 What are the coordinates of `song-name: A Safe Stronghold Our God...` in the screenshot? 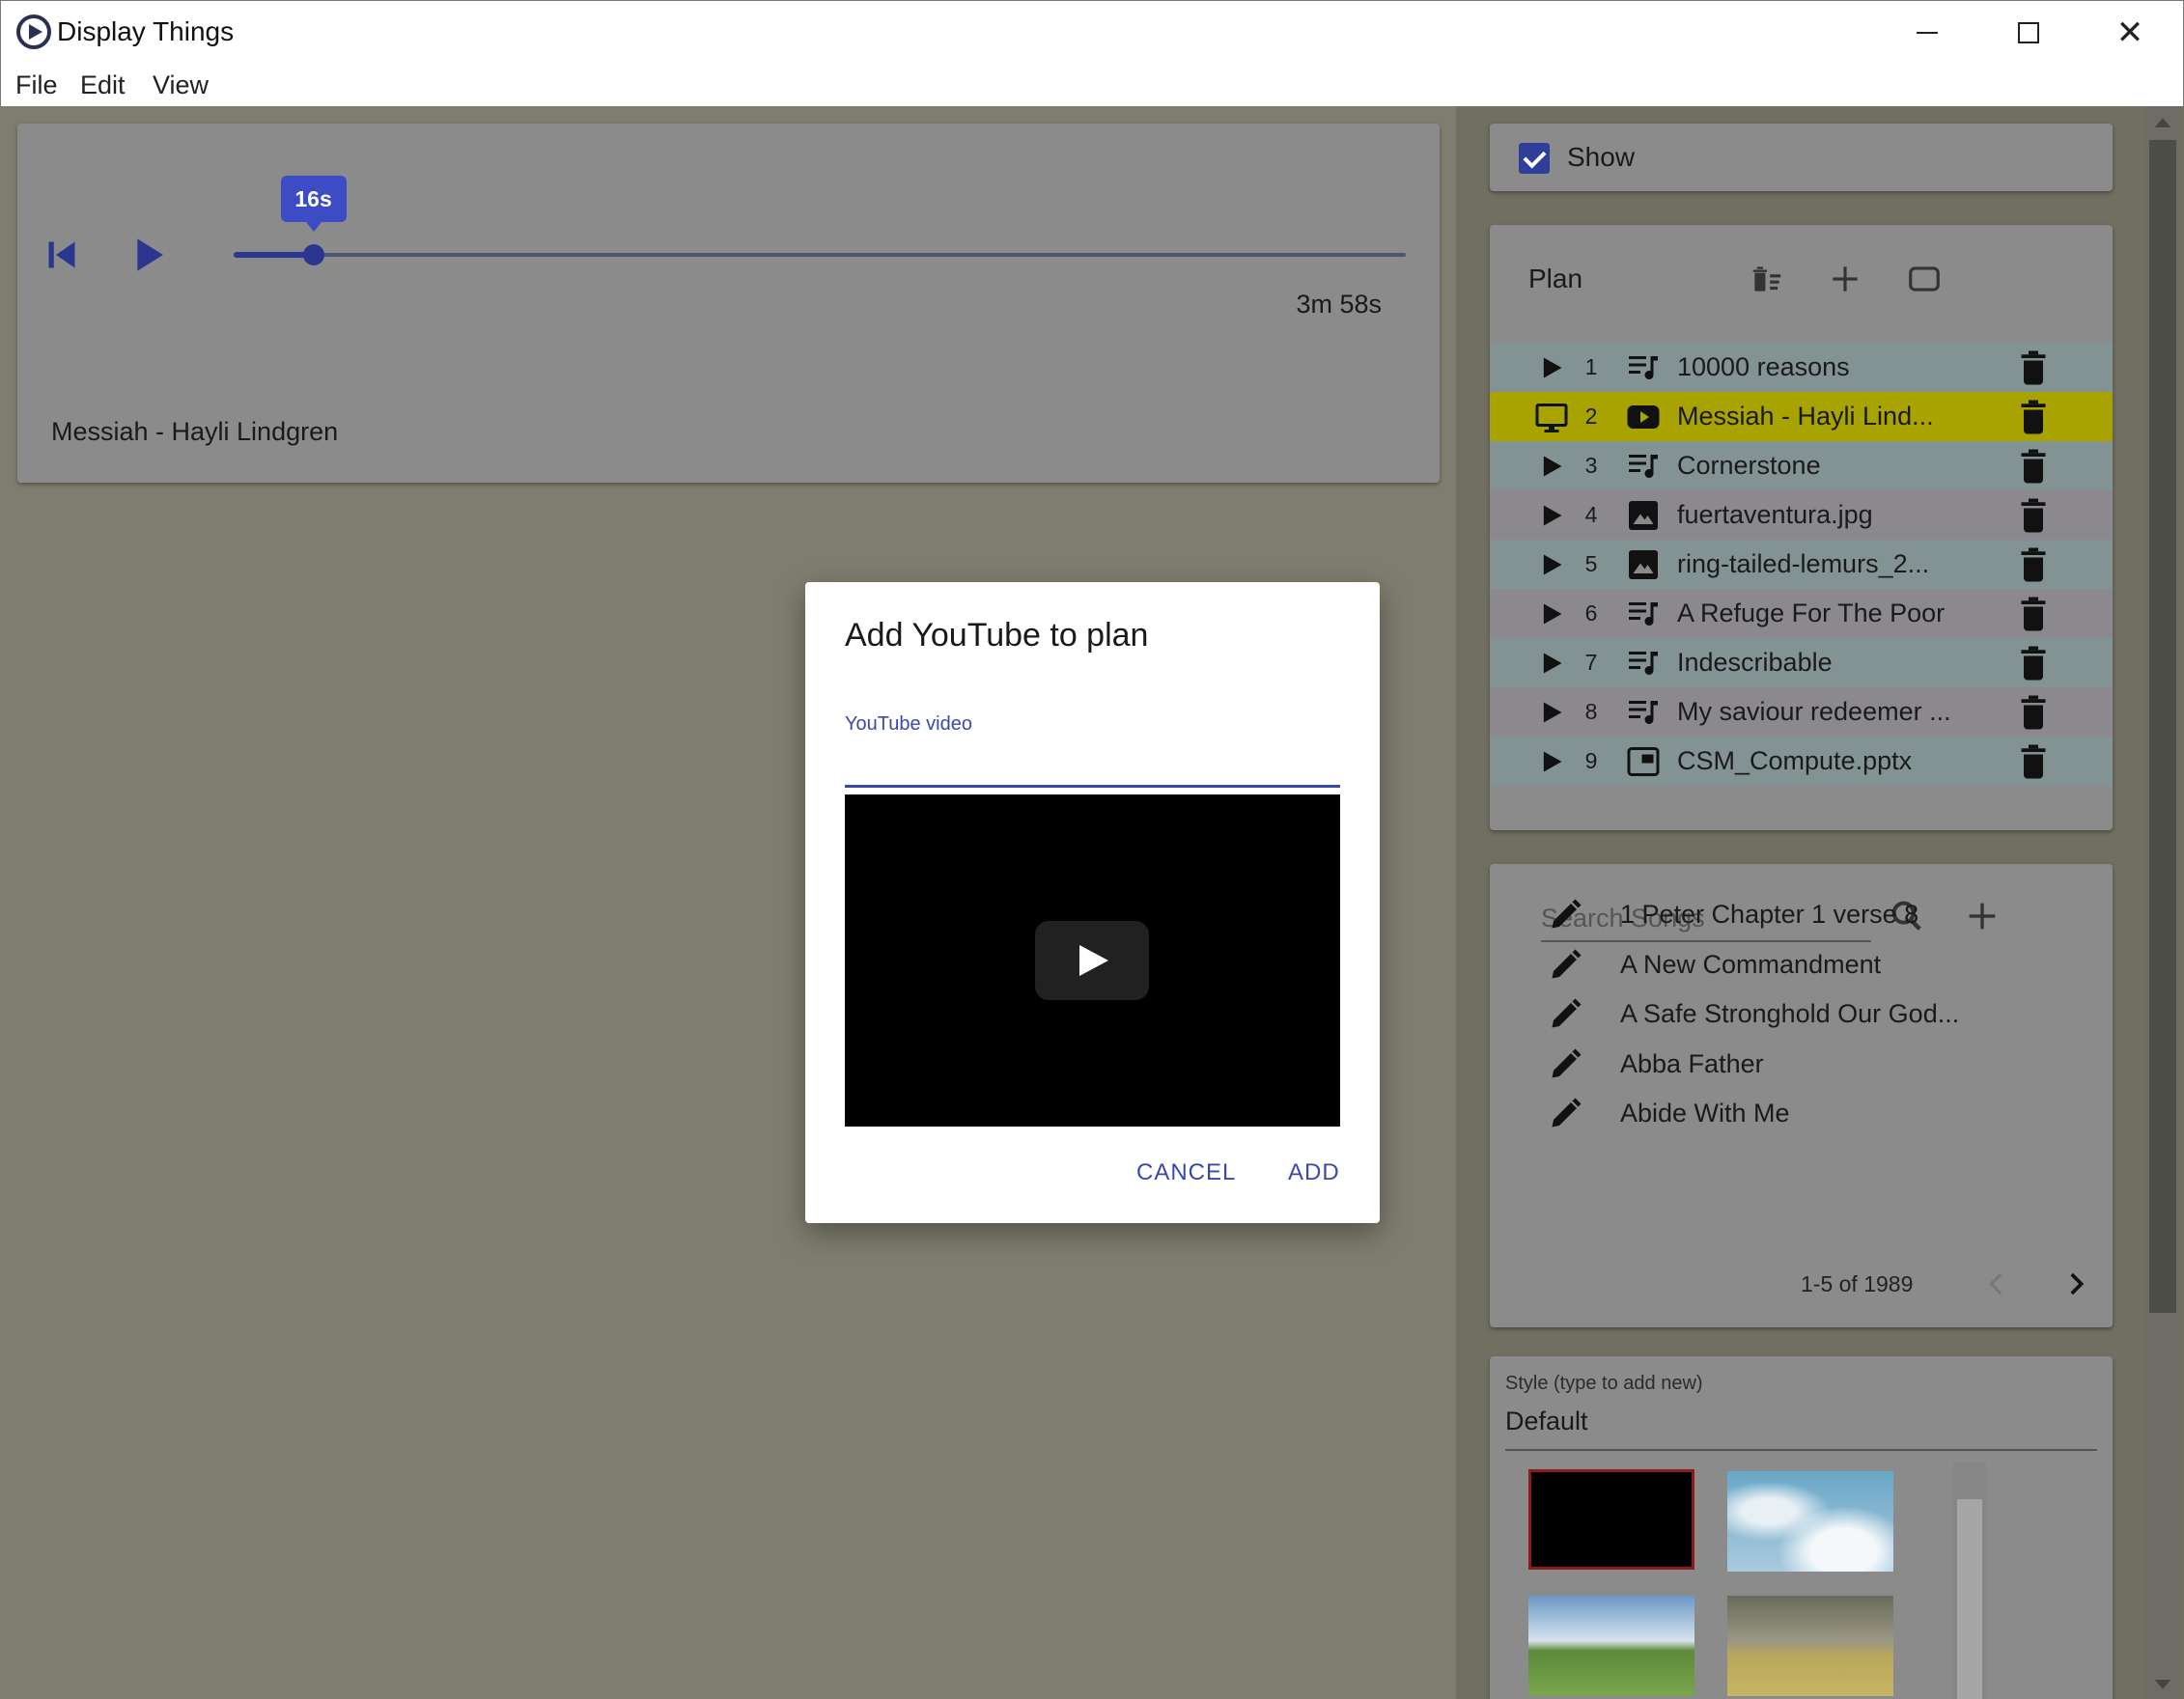 It's located at (1790, 1013).